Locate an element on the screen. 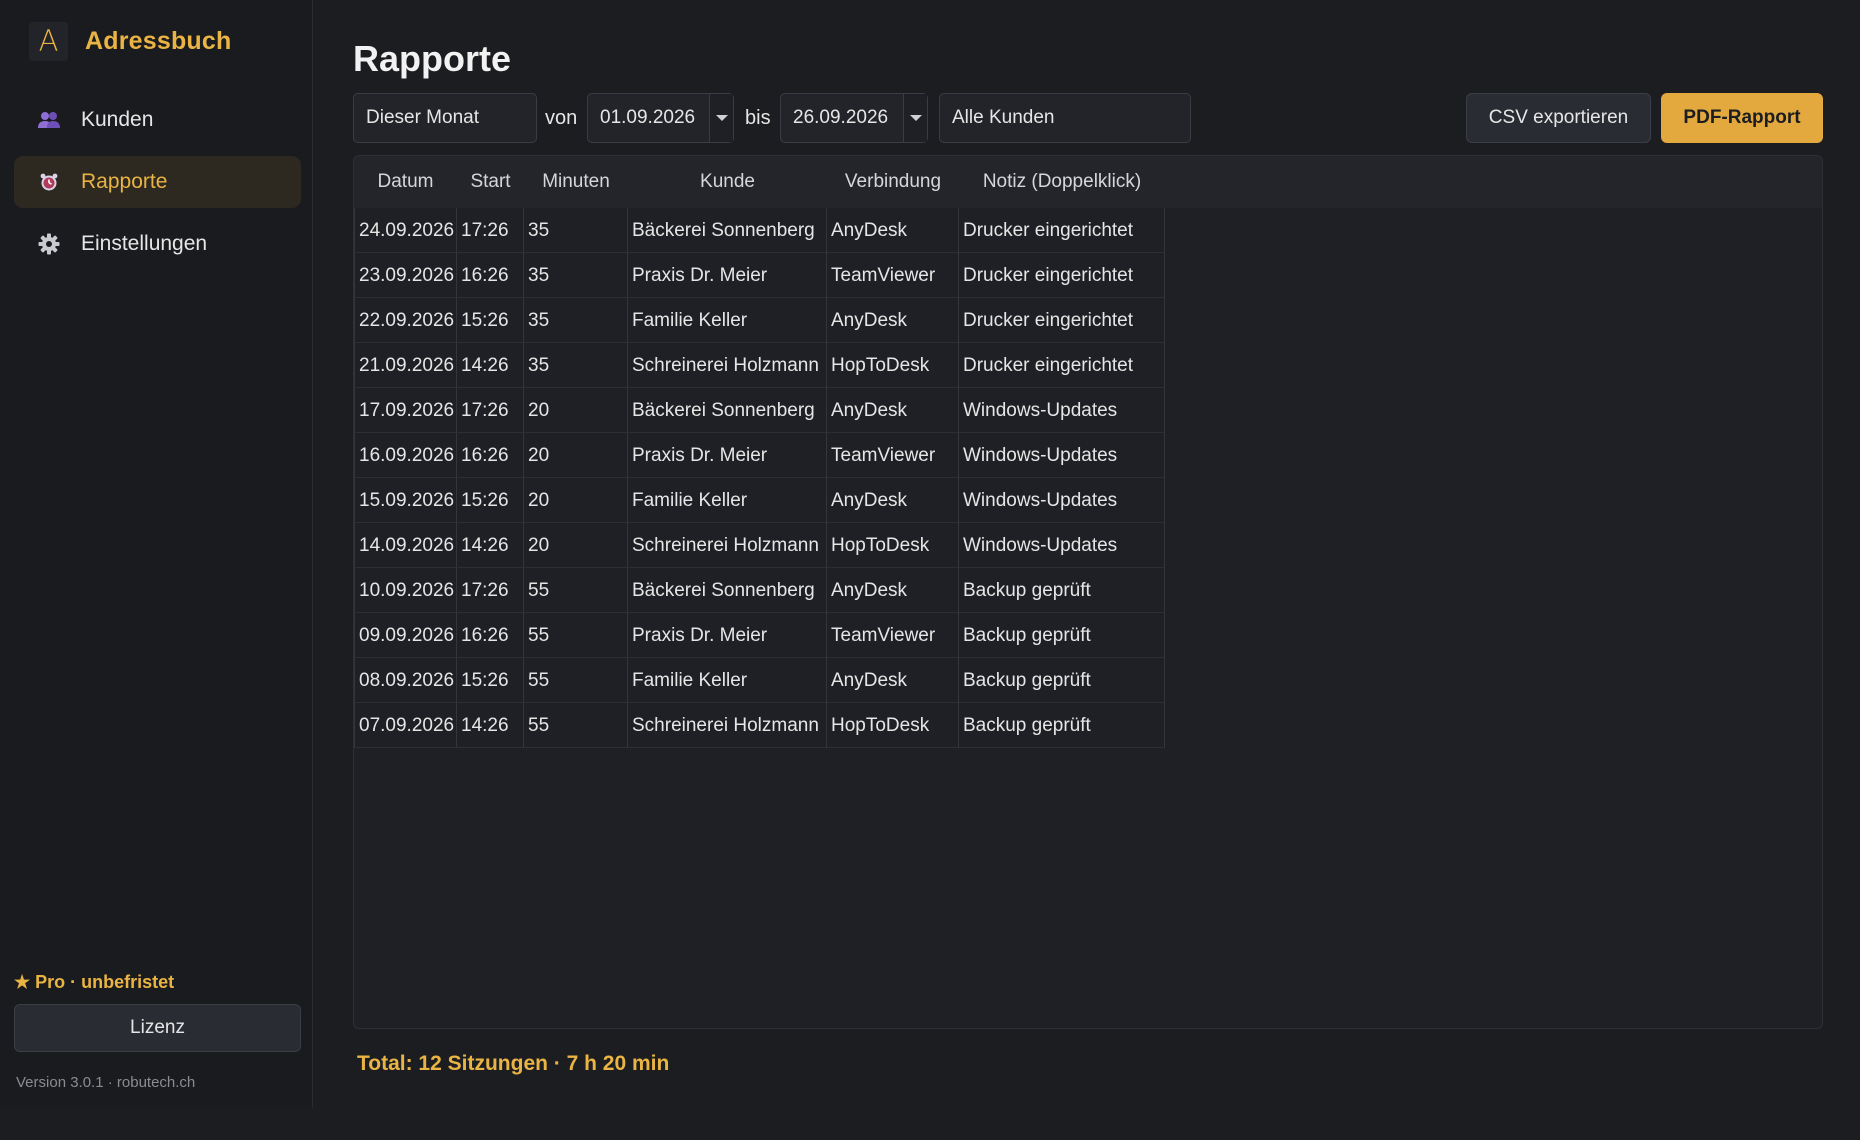 The height and width of the screenshot is (1140, 1860). from-date-field: 01.09.2026 is located at coordinates (660, 118).